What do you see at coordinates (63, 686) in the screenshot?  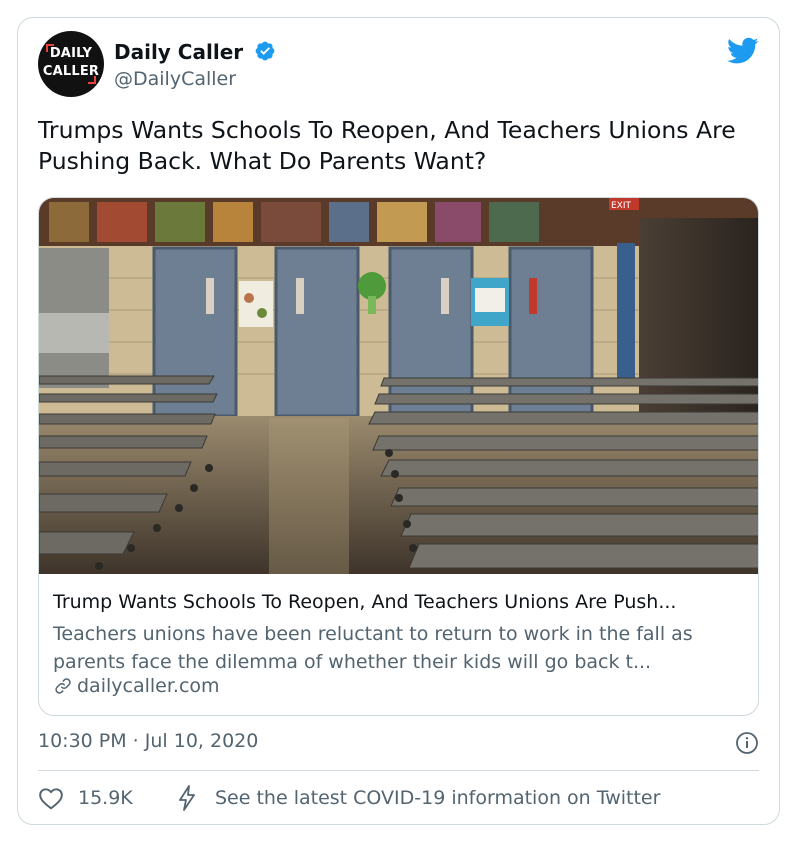 I see `link-icon` at bounding box center [63, 686].